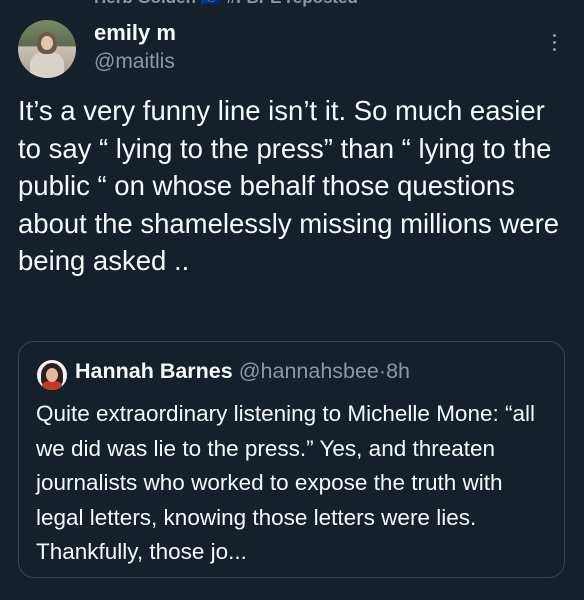 The width and height of the screenshot is (584, 600). I want to click on quoted-avatar-face, so click(52, 375).